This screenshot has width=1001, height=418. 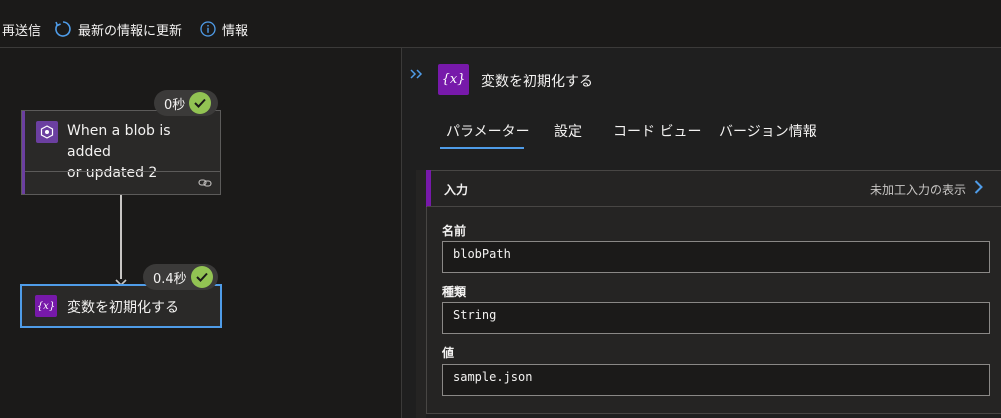 What do you see at coordinates (170, 279) in the screenshot?
I see `action-duration: 0.4秒` at bounding box center [170, 279].